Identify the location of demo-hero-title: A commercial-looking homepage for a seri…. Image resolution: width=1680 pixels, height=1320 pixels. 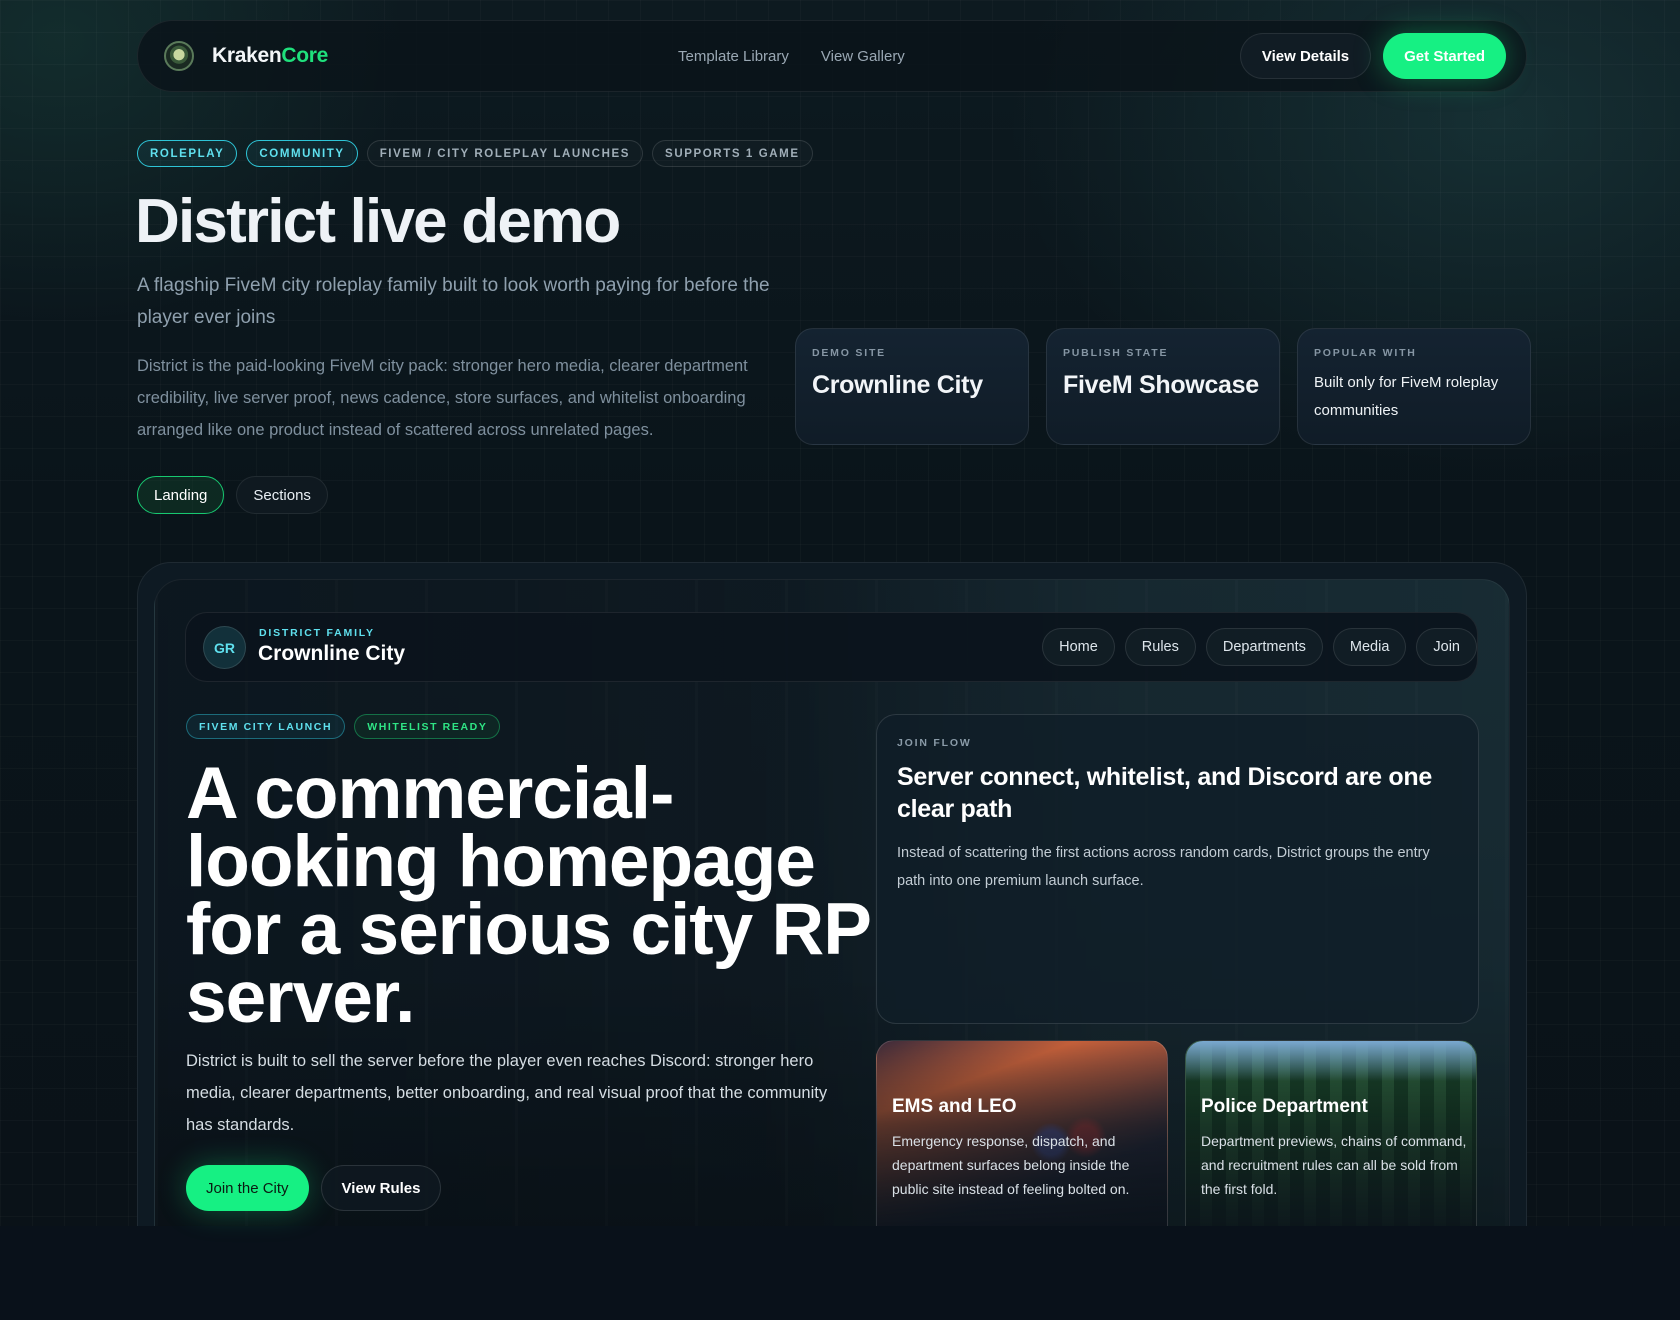
(528, 895).